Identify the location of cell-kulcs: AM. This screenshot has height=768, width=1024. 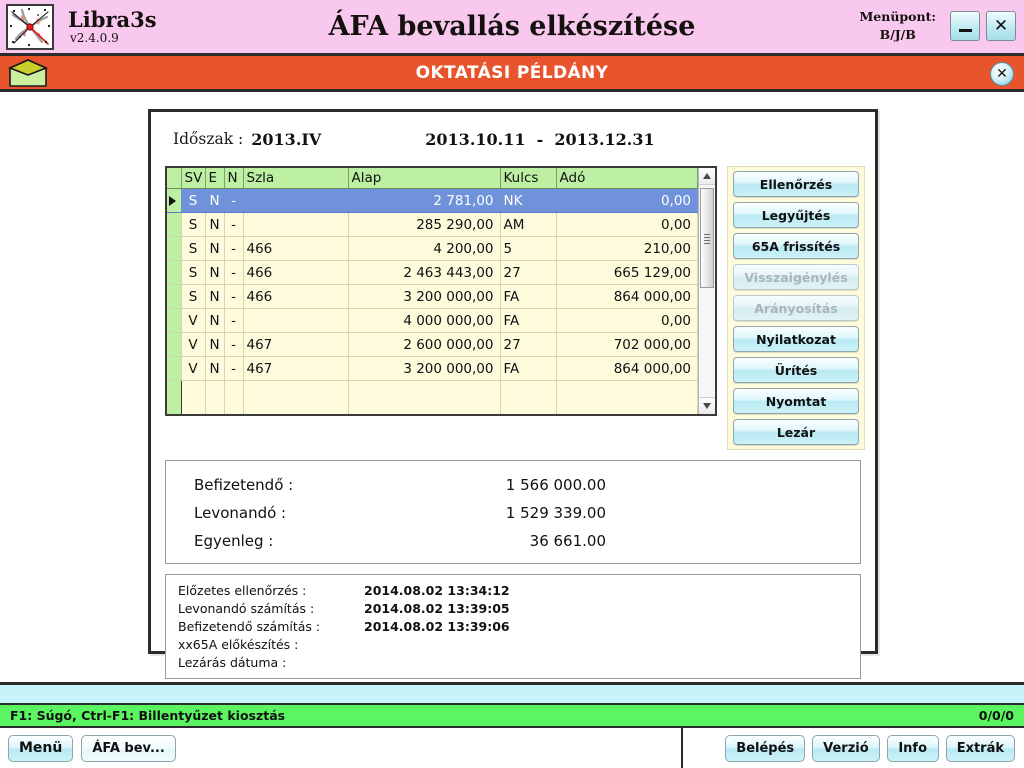
(528, 224).